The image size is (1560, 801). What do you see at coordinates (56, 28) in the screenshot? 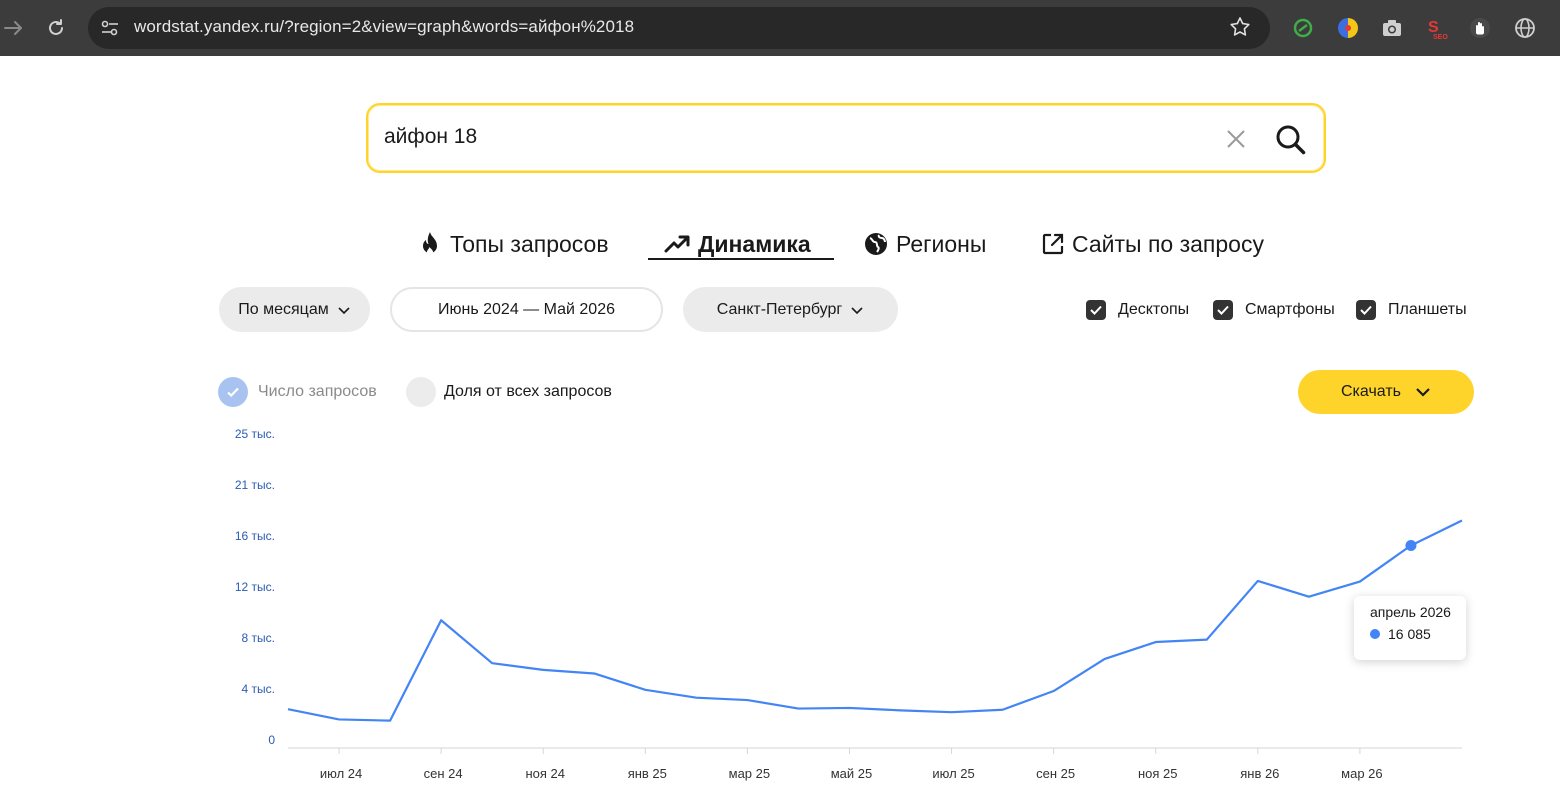
I see `reload-icon` at bounding box center [56, 28].